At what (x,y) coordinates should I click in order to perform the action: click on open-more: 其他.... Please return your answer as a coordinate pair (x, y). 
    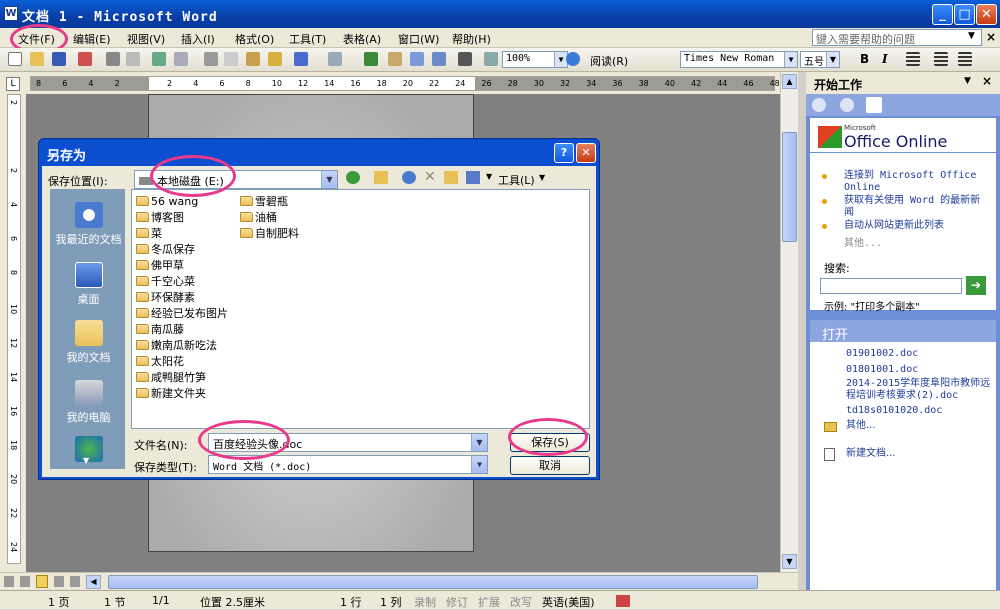
    Looking at the image, I should click on (861, 426).